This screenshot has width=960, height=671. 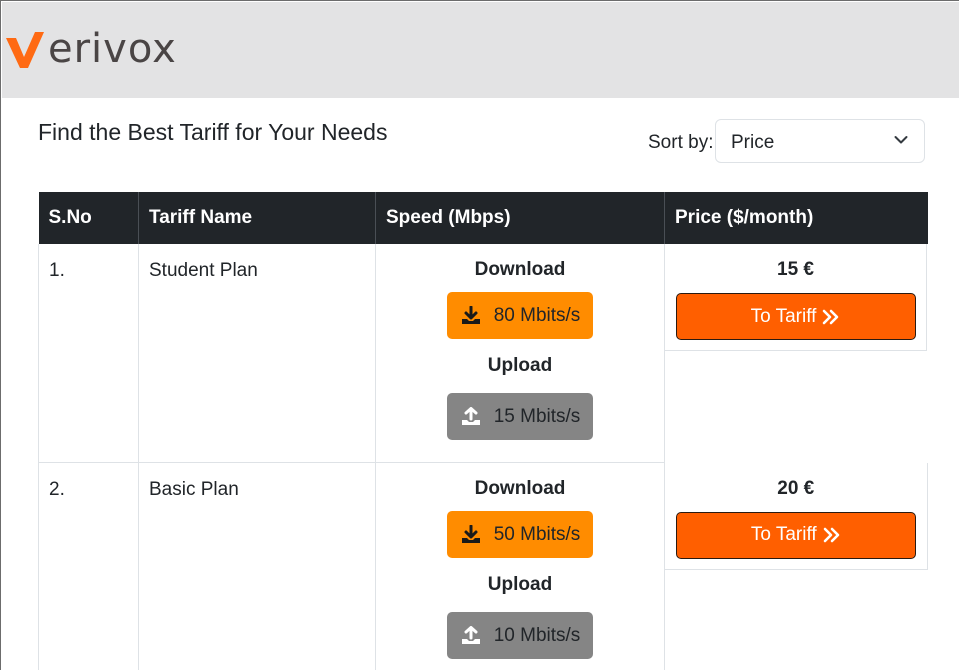 I want to click on chevron-down-icon, so click(x=901, y=140).